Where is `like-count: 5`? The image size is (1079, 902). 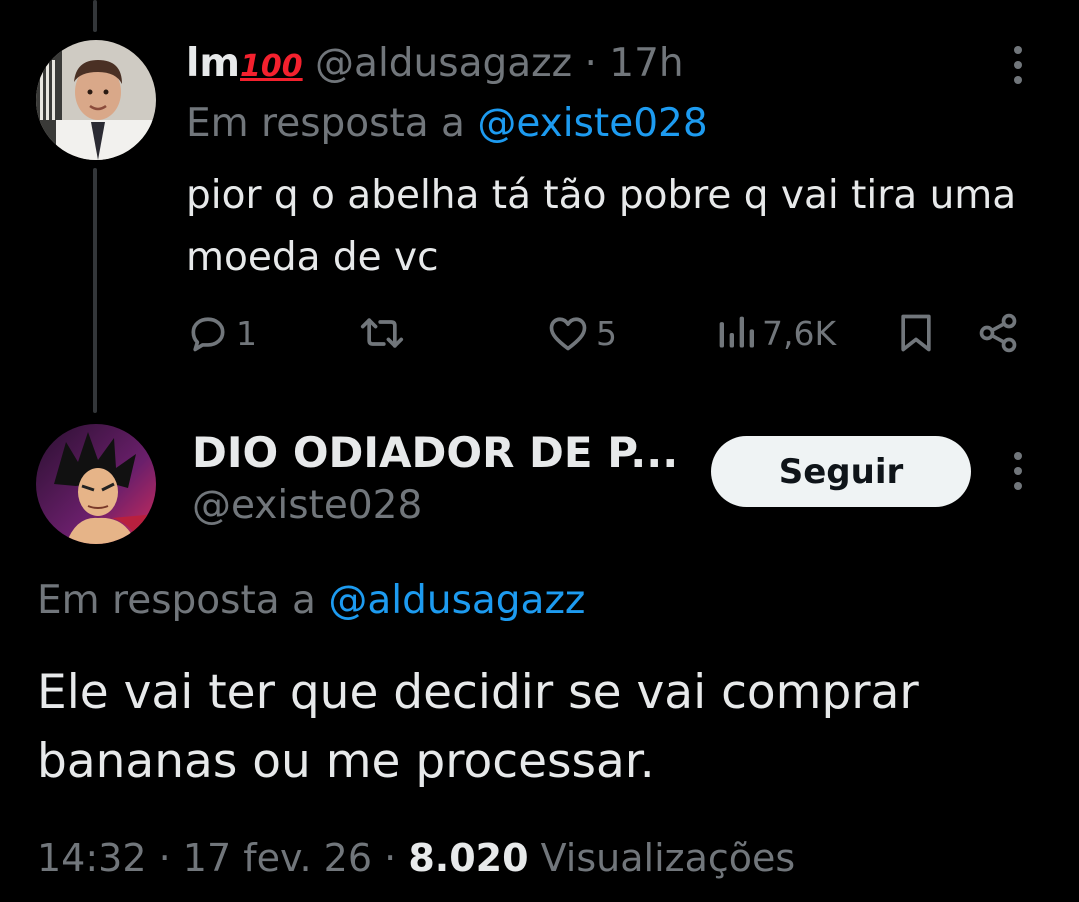 like-count: 5 is located at coordinates (606, 333).